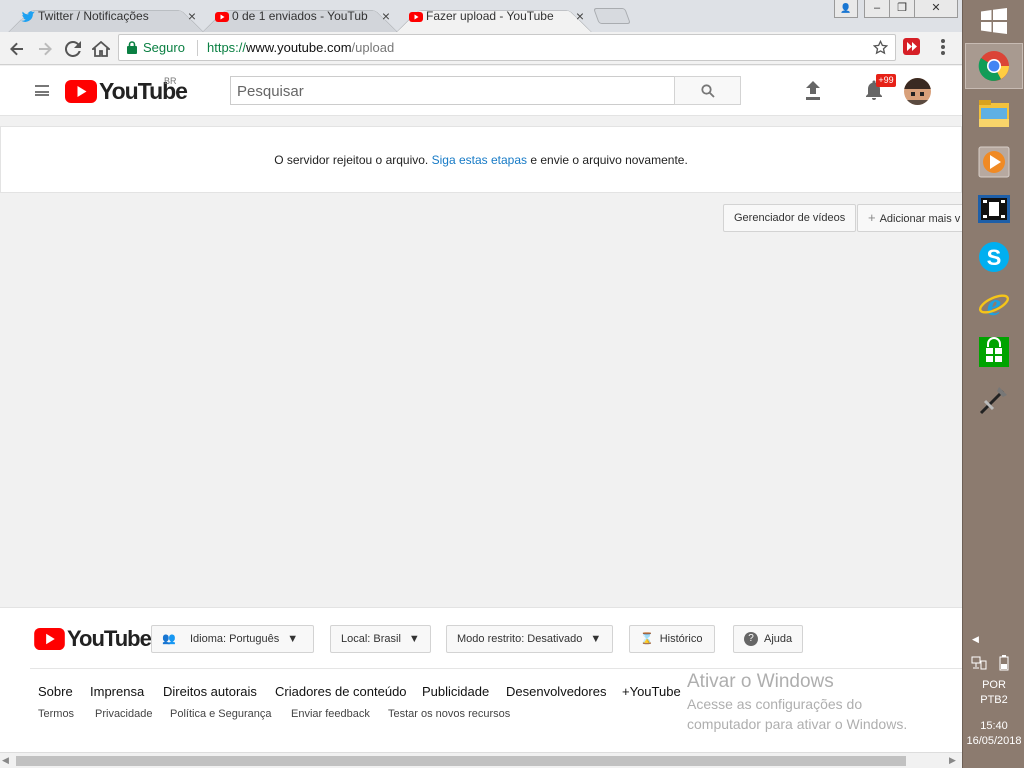 This screenshot has width=1024, height=768. What do you see at coordinates (109, 638) in the screenshot?
I see `footer-logo-text: YouTube` at bounding box center [109, 638].